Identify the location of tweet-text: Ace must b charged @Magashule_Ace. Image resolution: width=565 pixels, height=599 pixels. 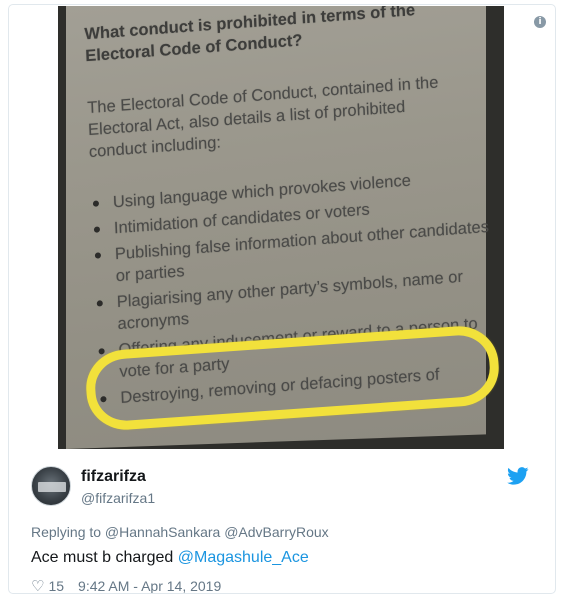
(170, 558).